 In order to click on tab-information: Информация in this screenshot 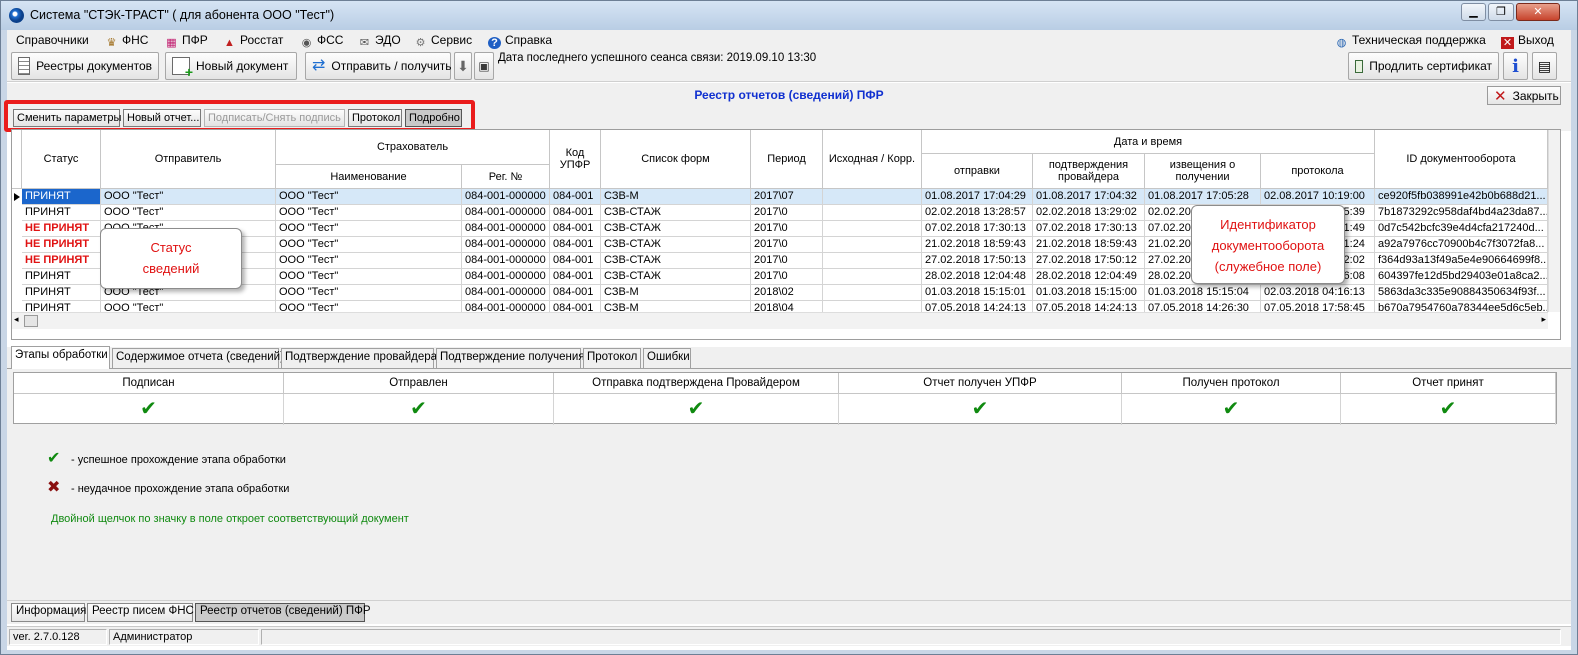, I will do `click(48, 612)`.